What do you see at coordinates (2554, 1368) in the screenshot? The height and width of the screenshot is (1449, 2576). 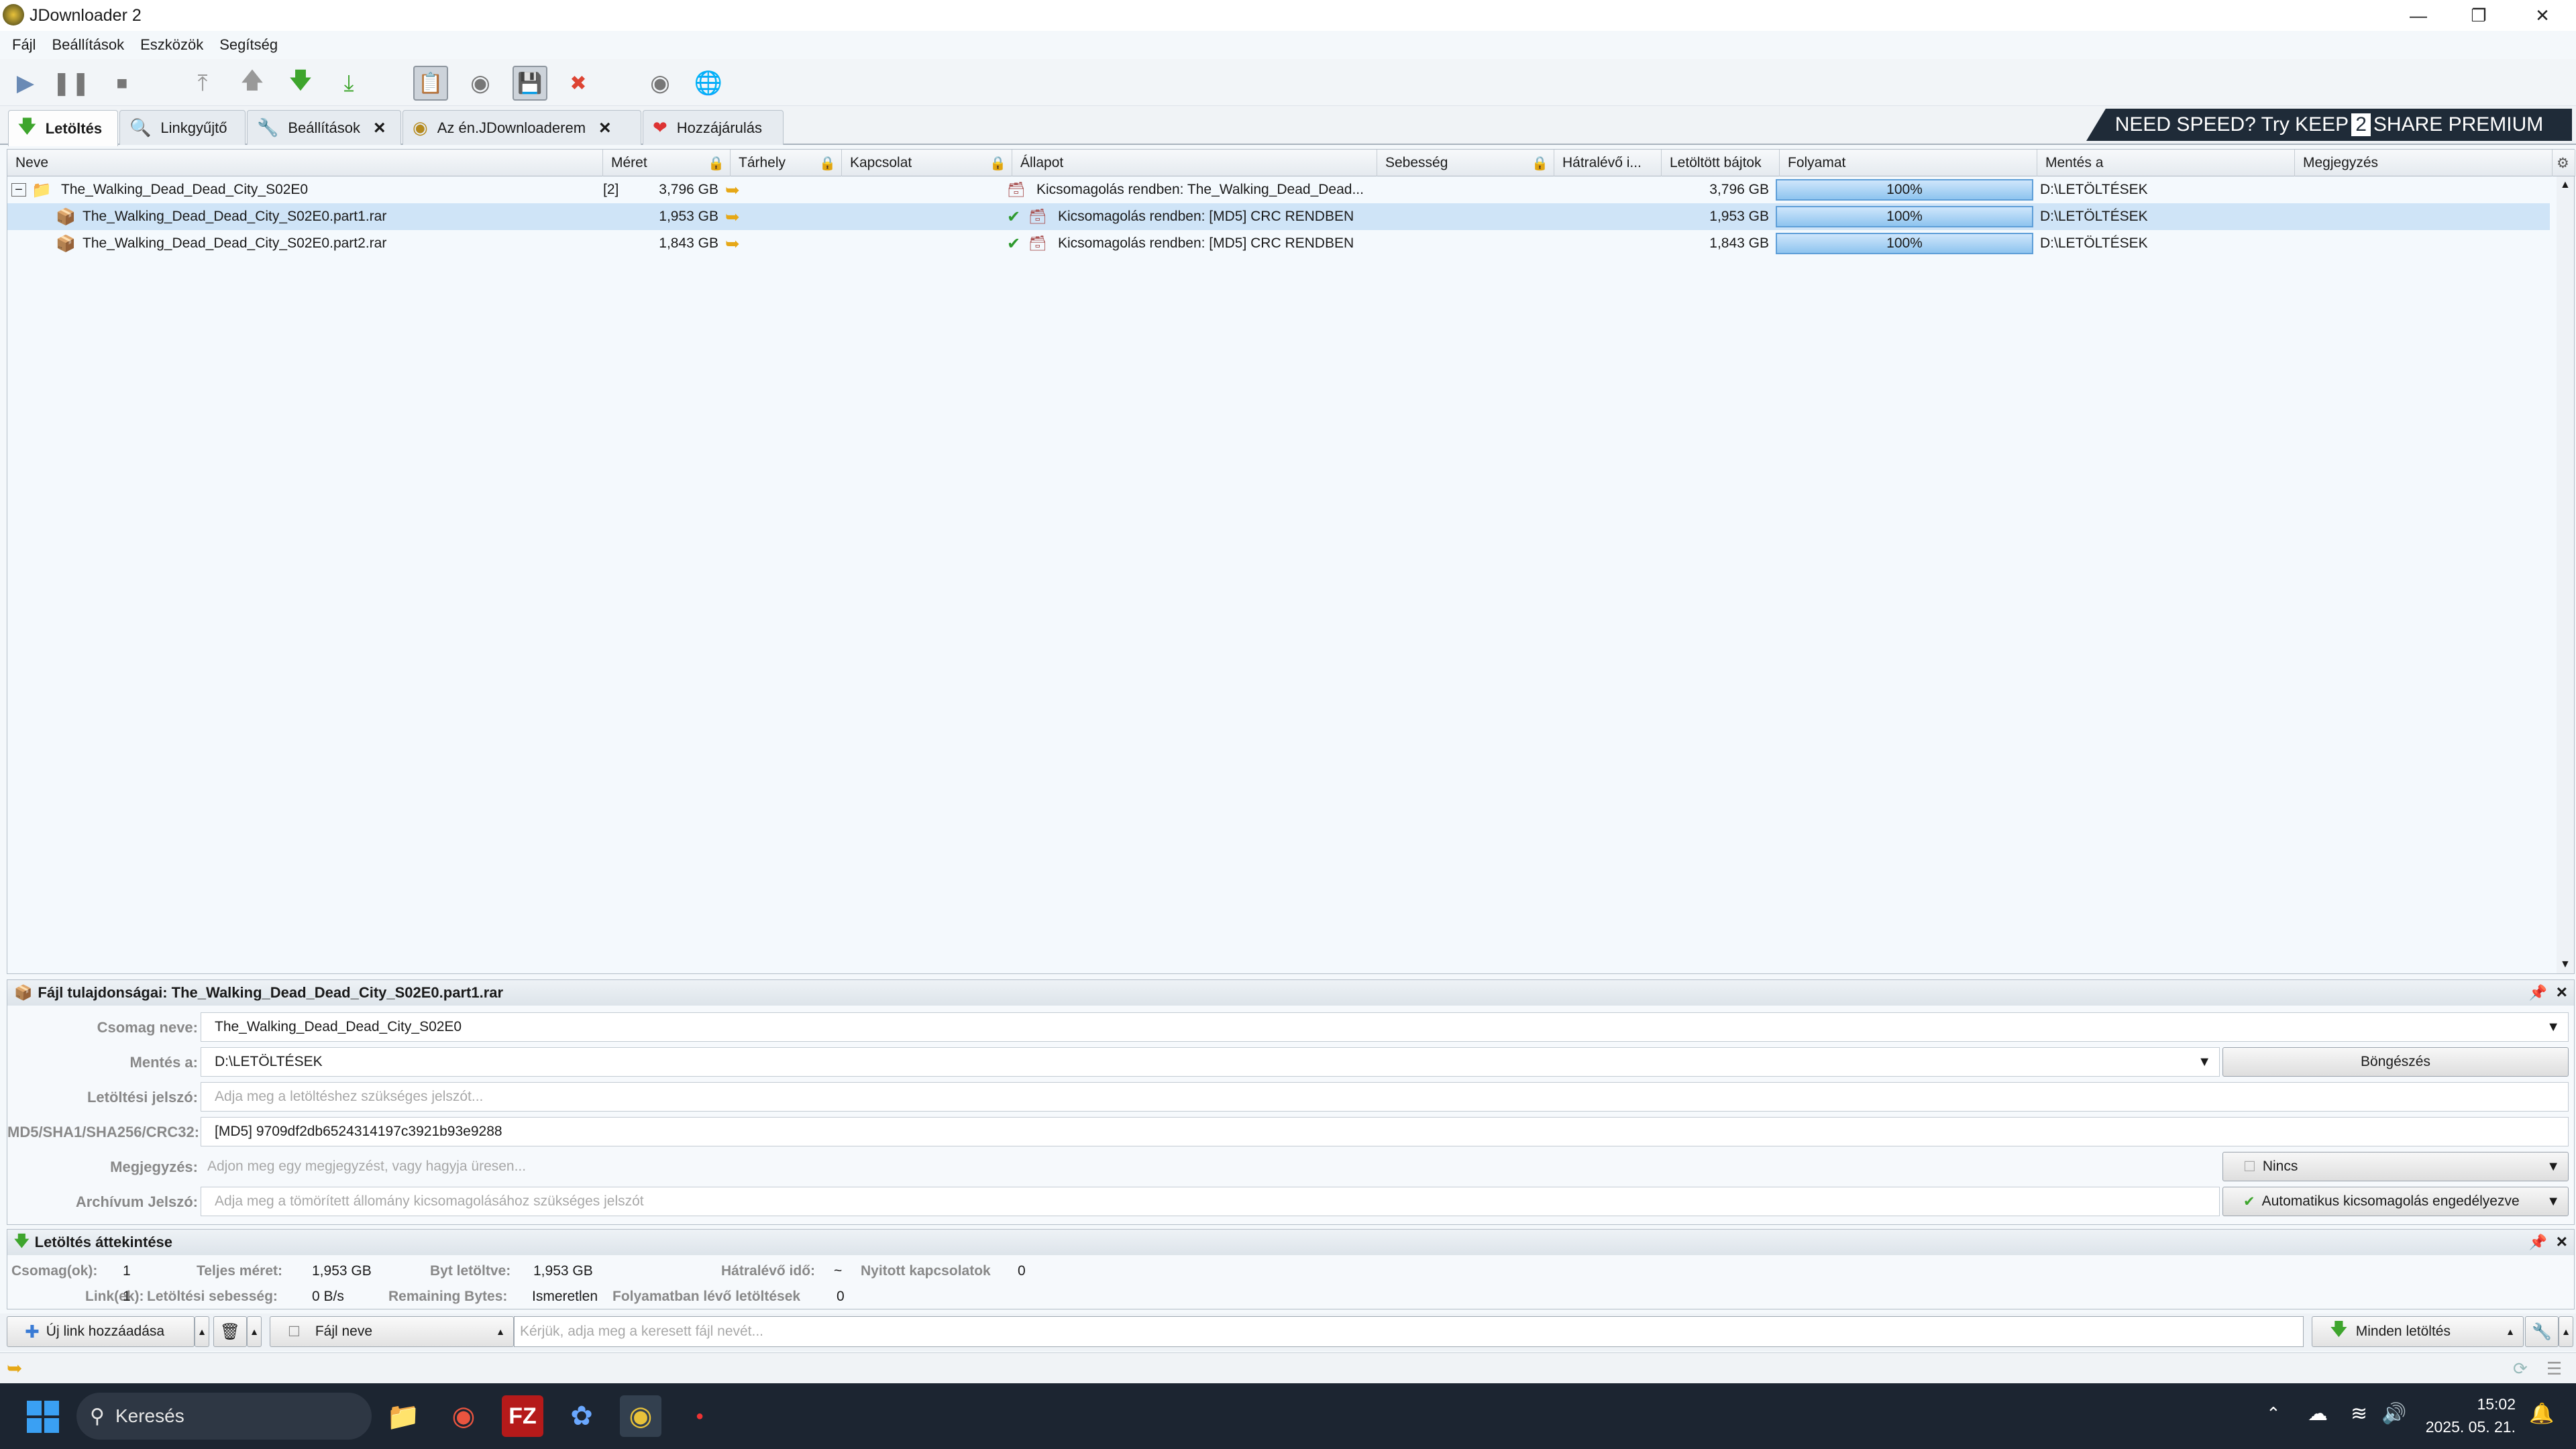 I see `list-icon: ☰` at bounding box center [2554, 1368].